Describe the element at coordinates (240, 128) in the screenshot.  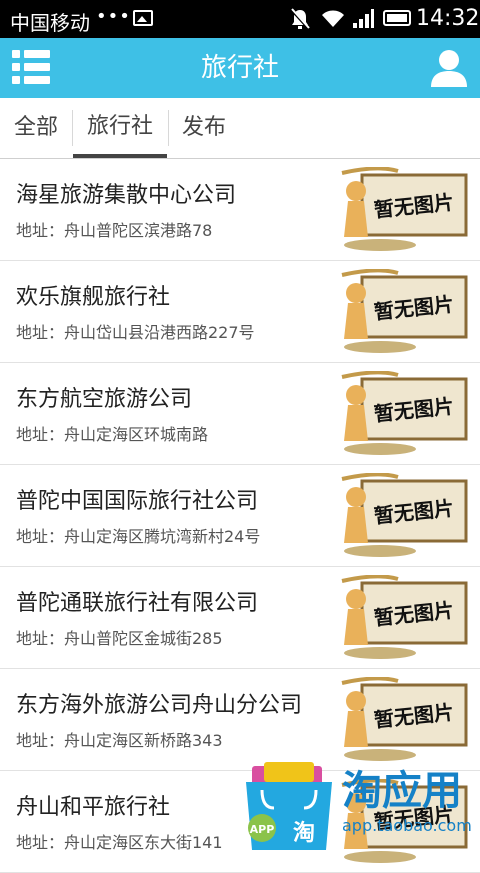
I see `tab-bar: 全部 旅行社 发布` at that location.